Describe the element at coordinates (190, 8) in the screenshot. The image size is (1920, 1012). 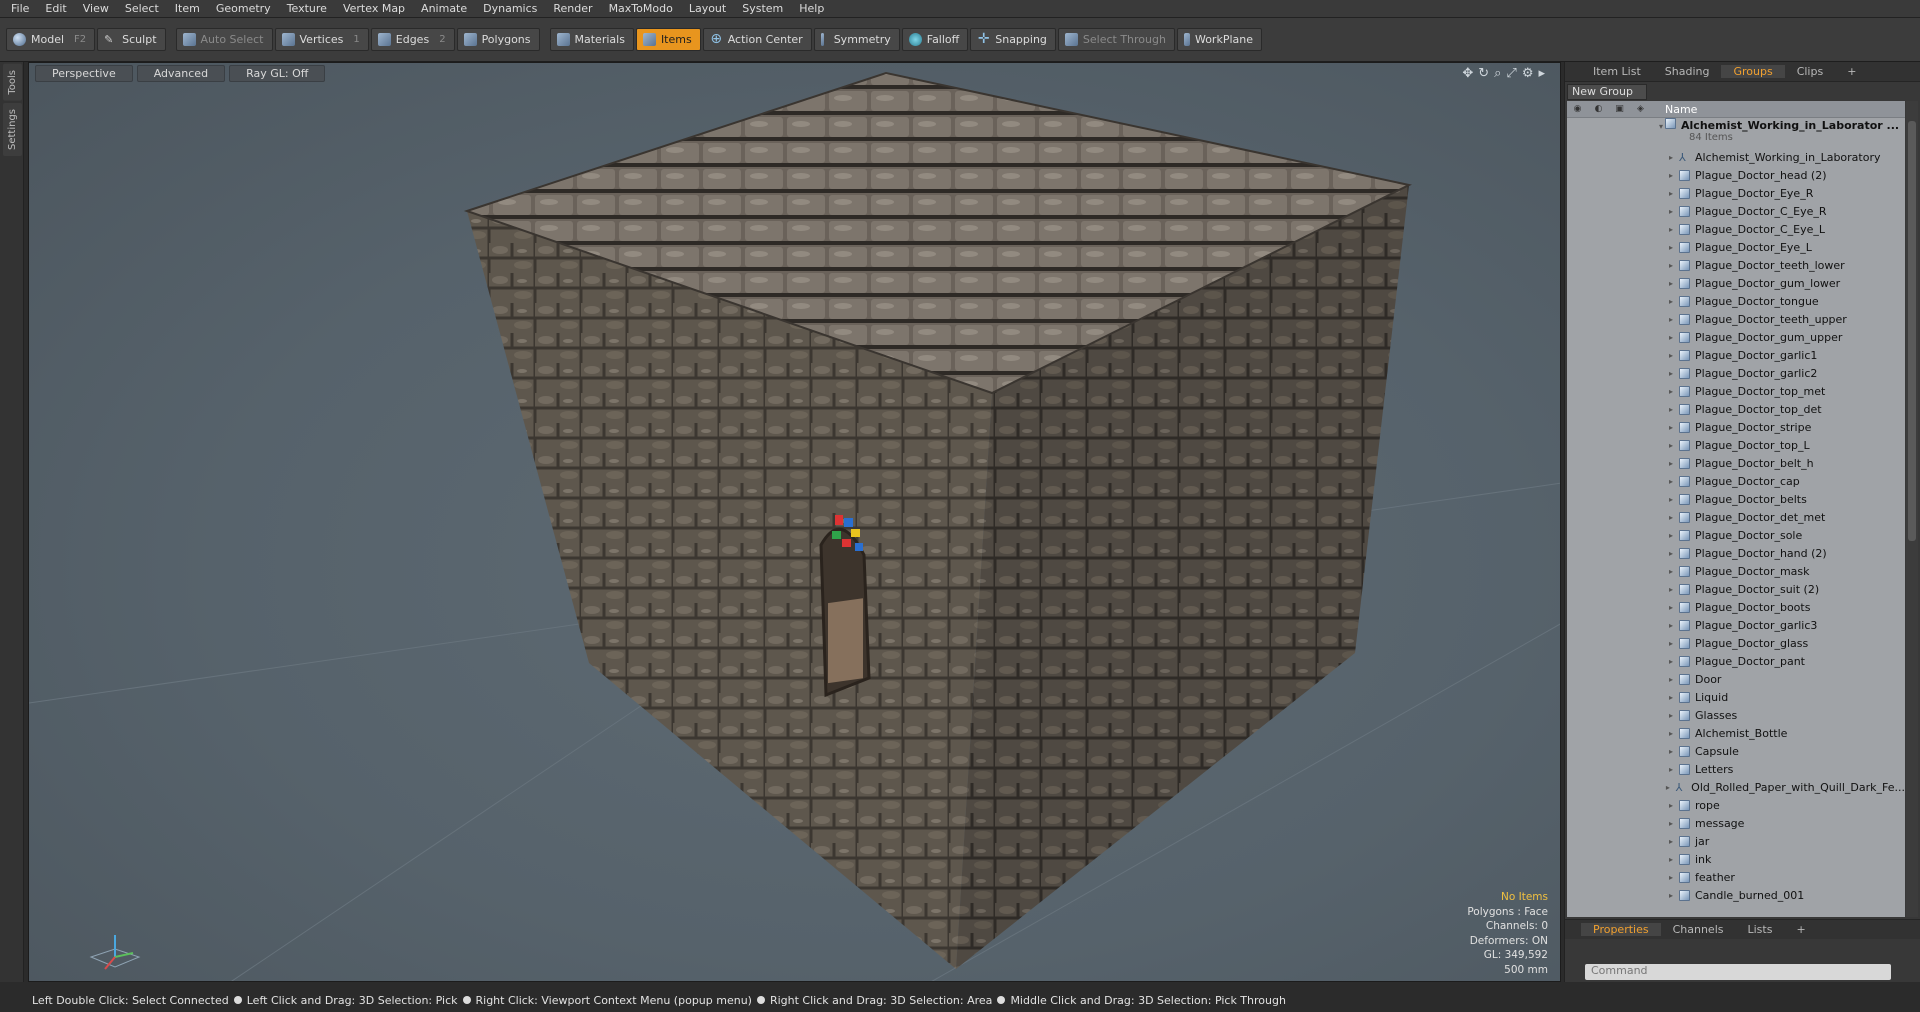
I see `menu-item: Item` at that location.